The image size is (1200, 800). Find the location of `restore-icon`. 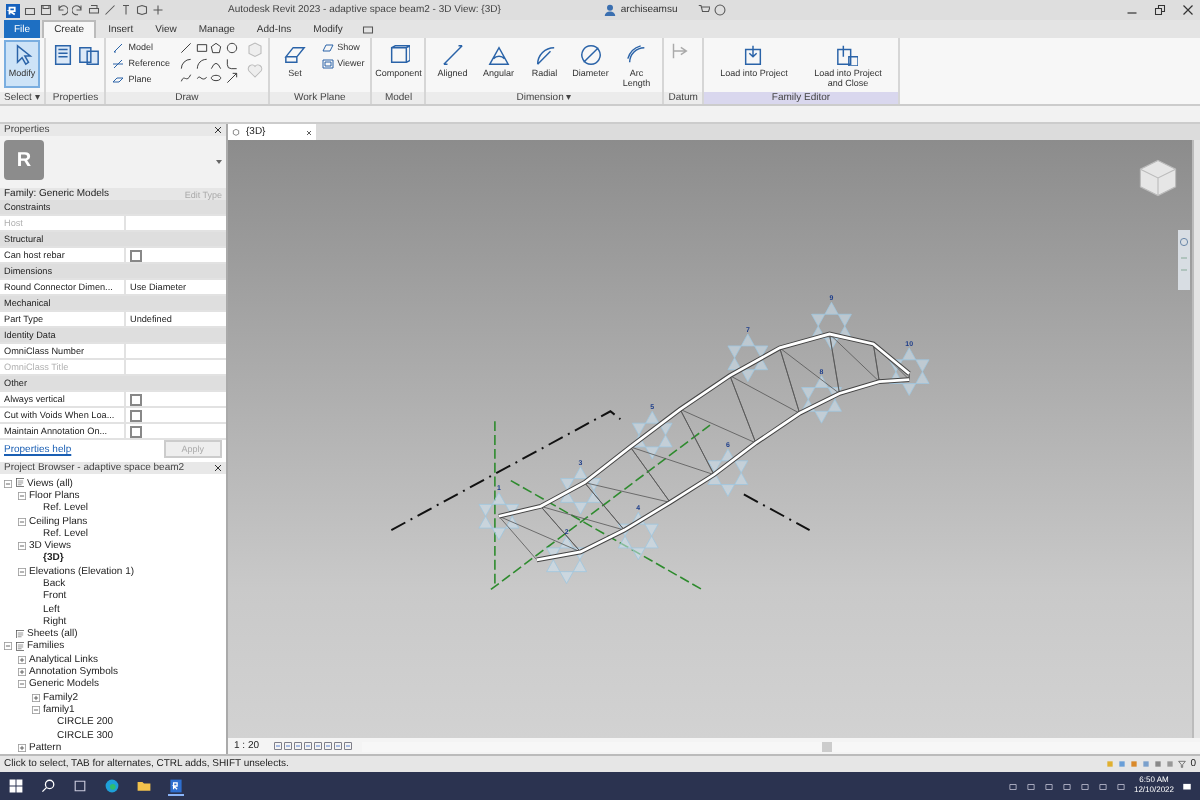

restore-icon is located at coordinates (1160, 10).